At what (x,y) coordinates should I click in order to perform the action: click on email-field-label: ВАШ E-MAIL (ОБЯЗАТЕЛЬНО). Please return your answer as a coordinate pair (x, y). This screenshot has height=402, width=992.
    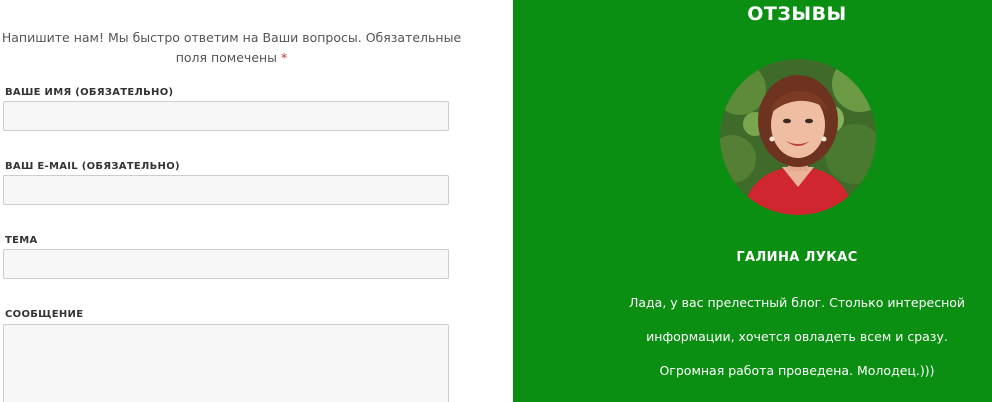
    Looking at the image, I should click on (92, 166).